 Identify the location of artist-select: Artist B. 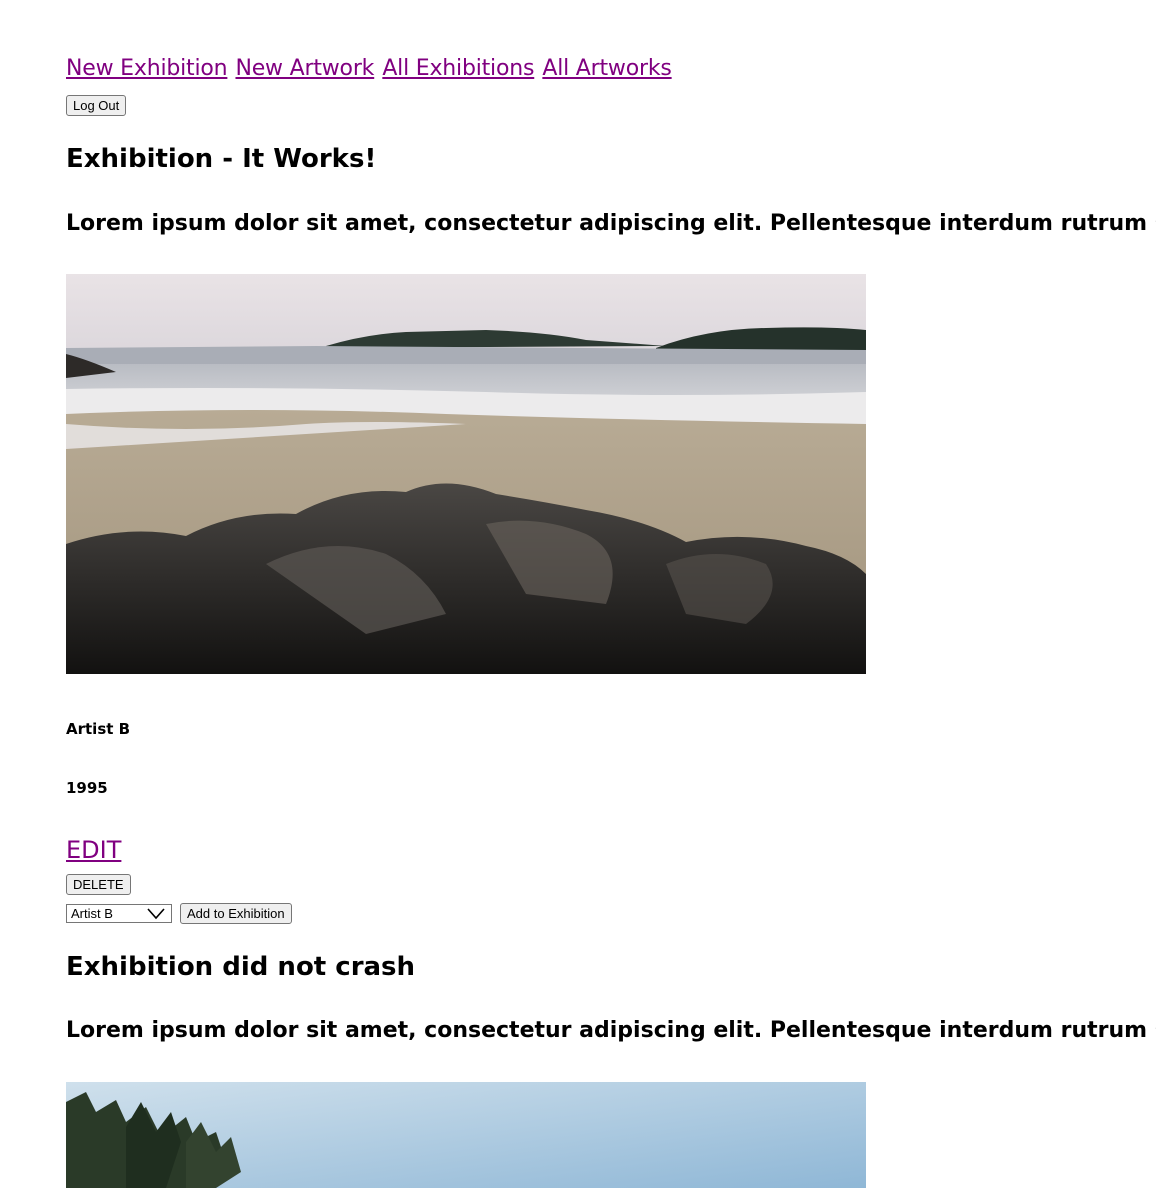
(119, 913).